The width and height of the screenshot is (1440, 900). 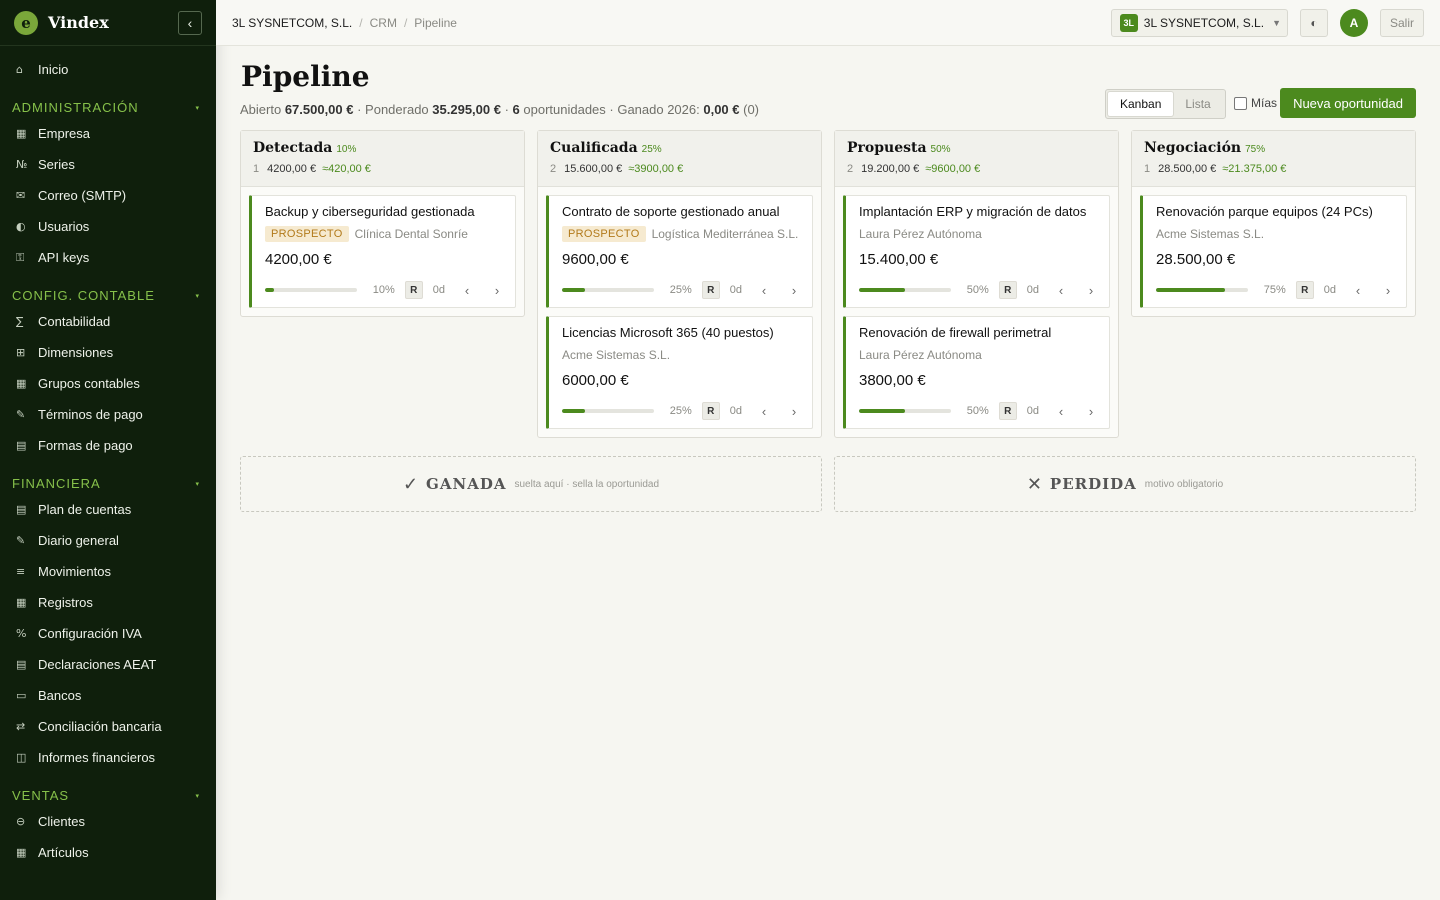 I want to click on sidebar-item-declaraciones-aeat: ▤ Declaraciones AEAT, so click(x=108, y=664).